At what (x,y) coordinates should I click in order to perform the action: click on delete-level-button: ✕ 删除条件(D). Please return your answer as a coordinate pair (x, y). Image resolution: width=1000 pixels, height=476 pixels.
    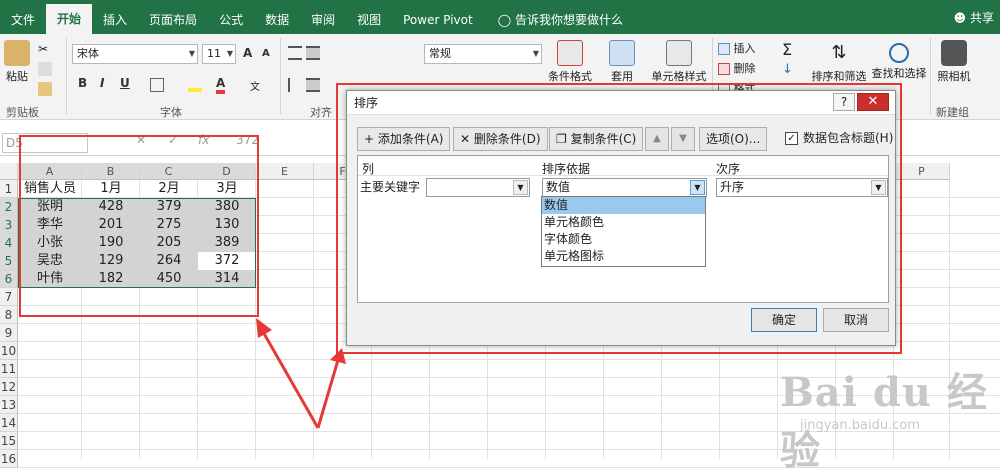
    Looking at the image, I should click on (500, 139).